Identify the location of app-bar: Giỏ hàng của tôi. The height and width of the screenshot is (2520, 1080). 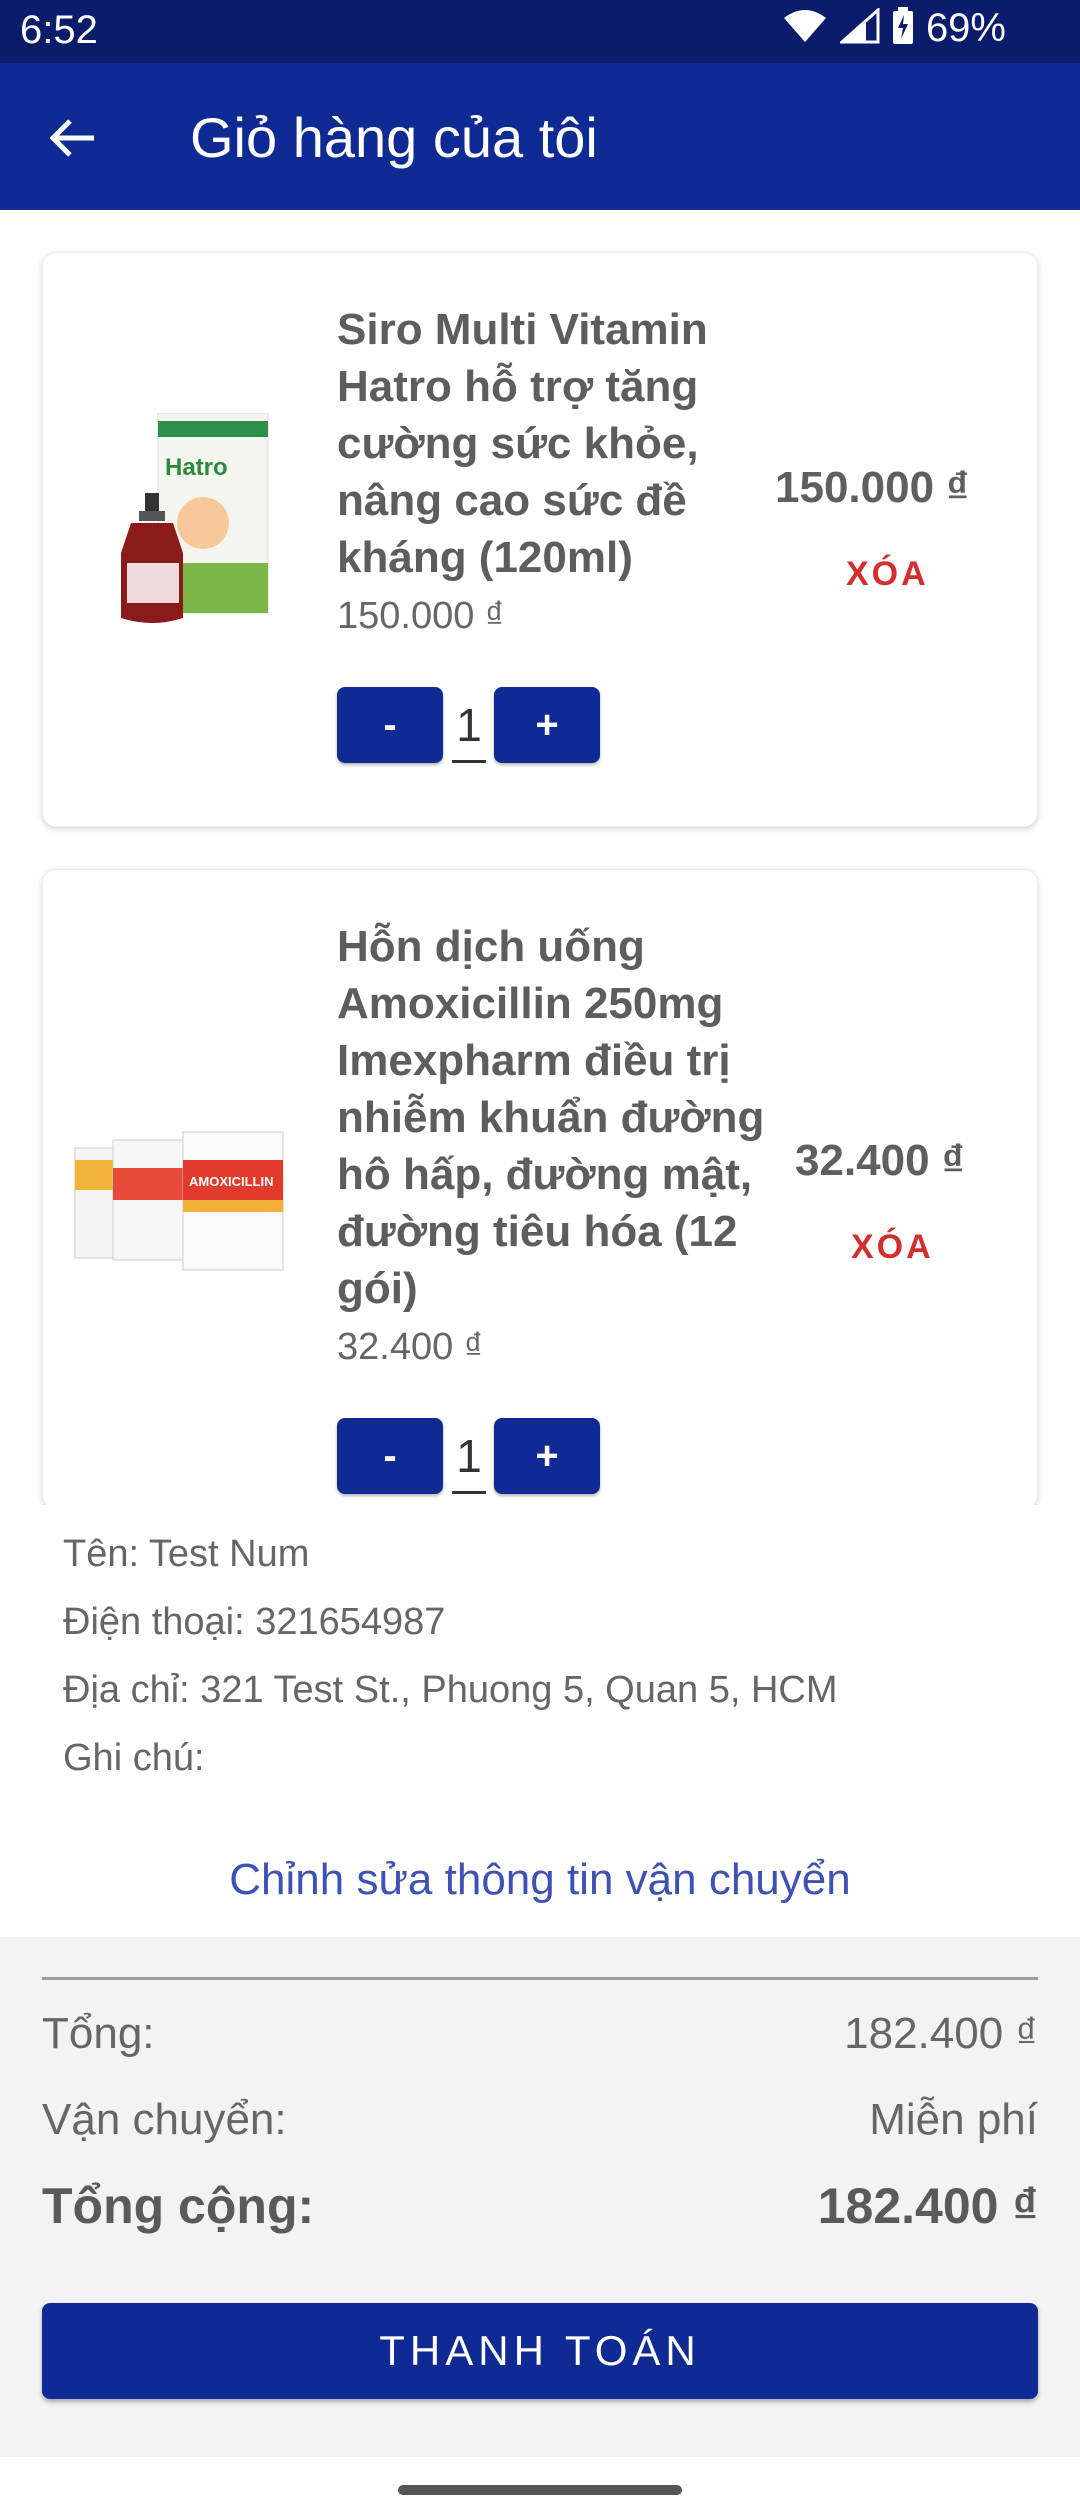
(540, 136).